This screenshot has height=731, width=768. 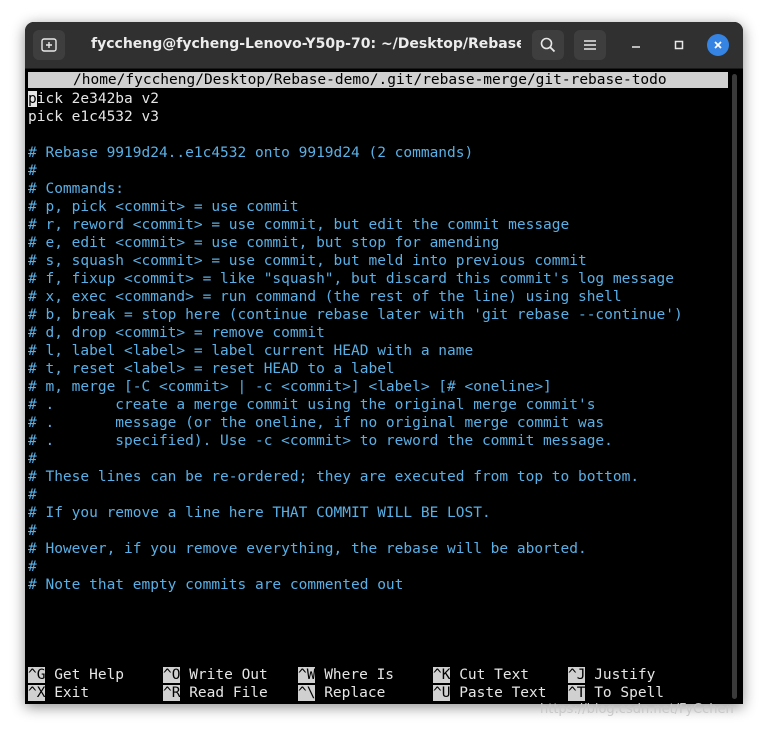 What do you see at coordinates (224, 693) in the screenshot?
I see `shortcut-label: Read File` at bounding box center [224, 693].